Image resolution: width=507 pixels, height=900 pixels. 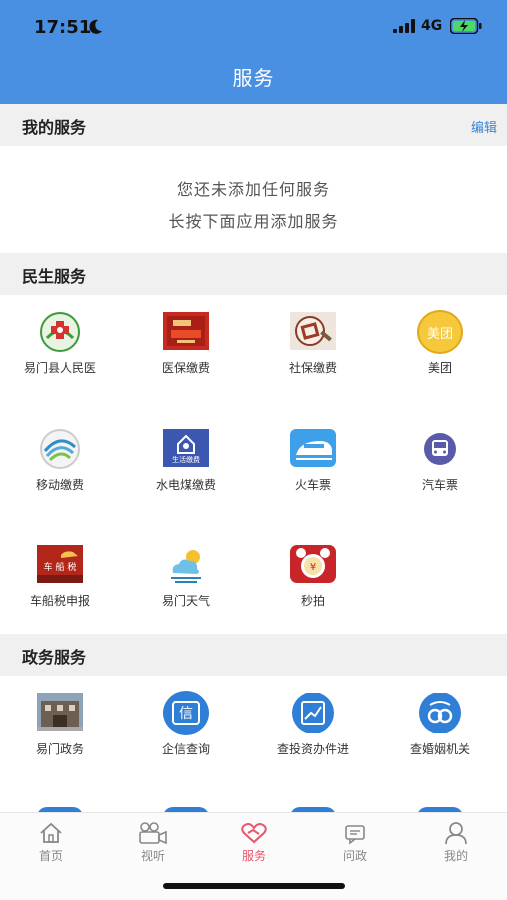 I want to click on my-services-header: 我的服务 编辑, so click(x=253, y=125).